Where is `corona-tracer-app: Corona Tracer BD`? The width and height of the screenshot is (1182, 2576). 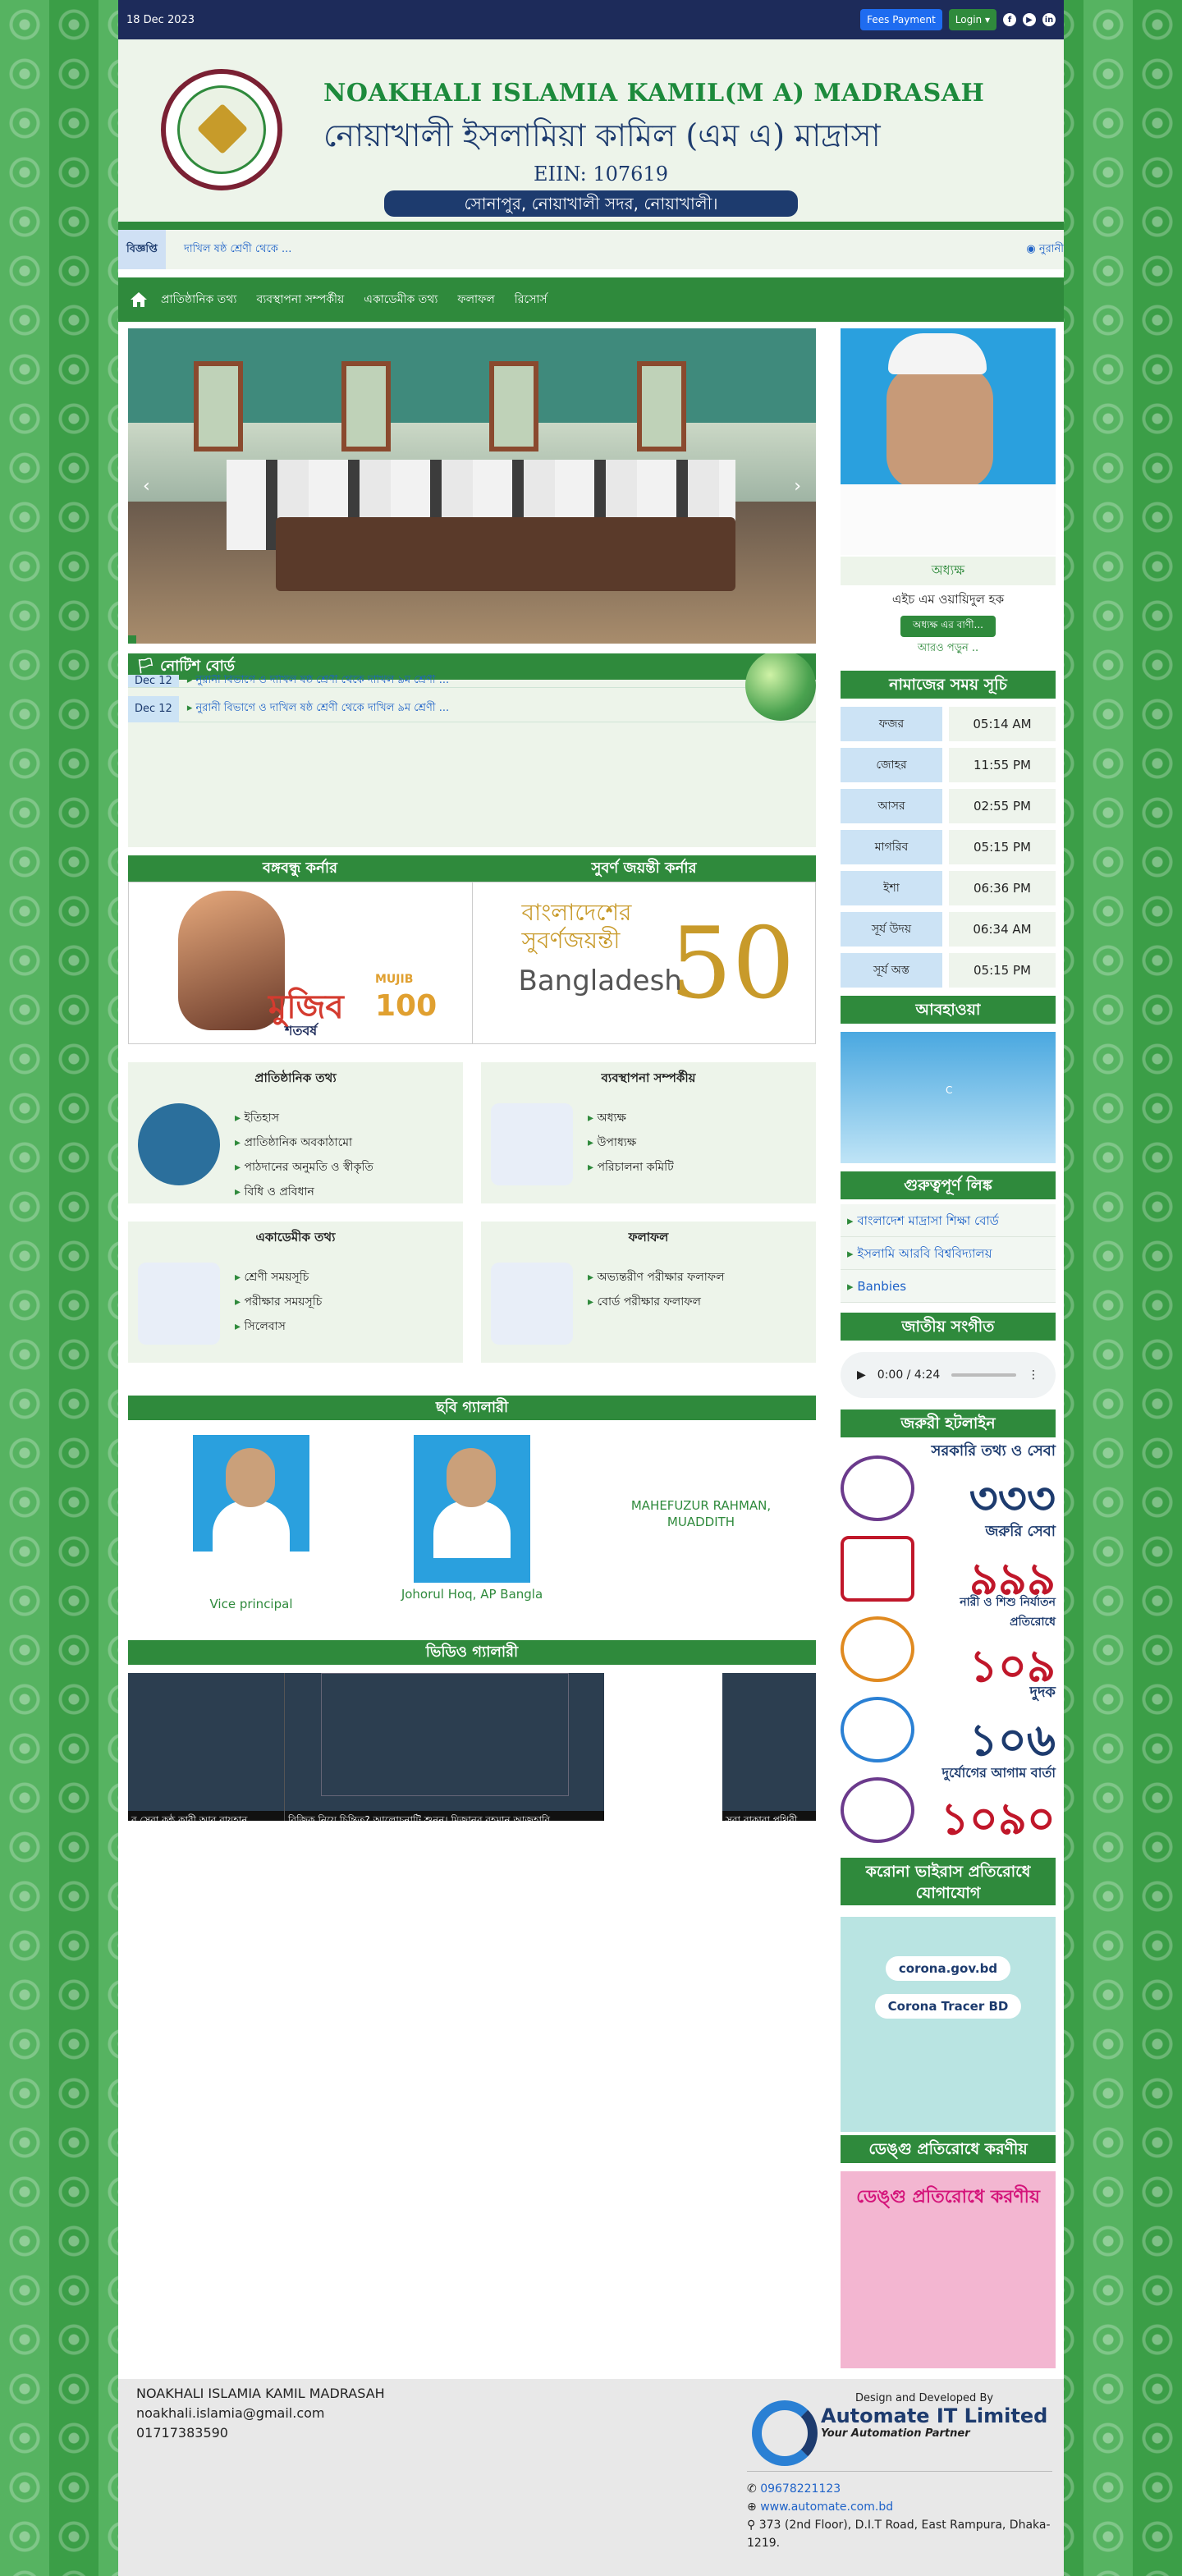 corona-tracer-app: Corona Tracer BD is located at coordinates (948, 2007).